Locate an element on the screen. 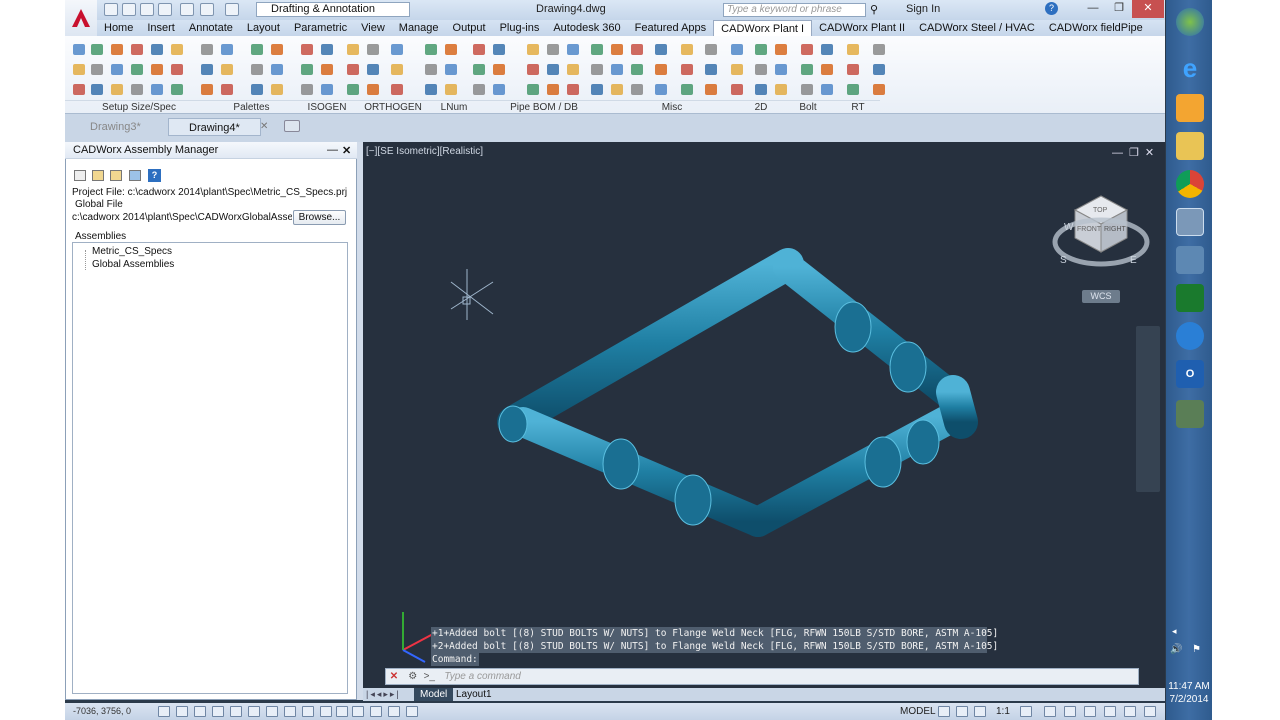 Image resolution: width=1280 pixels, height=720 pixels. ribbon-panel-label: LNum is located at coordinates (454, 107).